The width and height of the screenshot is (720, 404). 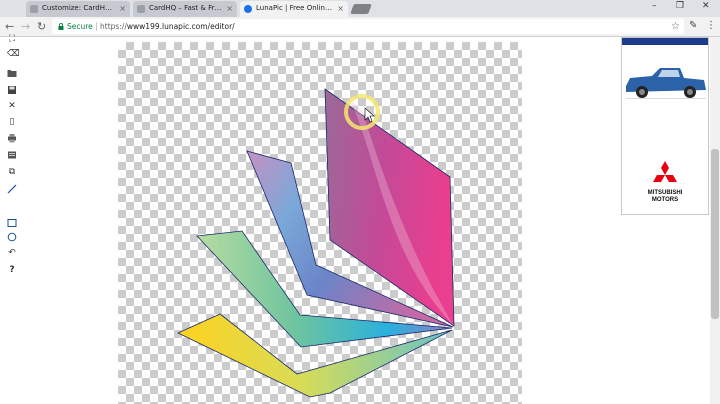 What do you see at coordinates (180, 26) in the screenshot?
I see `url-host: www199.lunapic.com/editor/` at bounding box center [180, 26].